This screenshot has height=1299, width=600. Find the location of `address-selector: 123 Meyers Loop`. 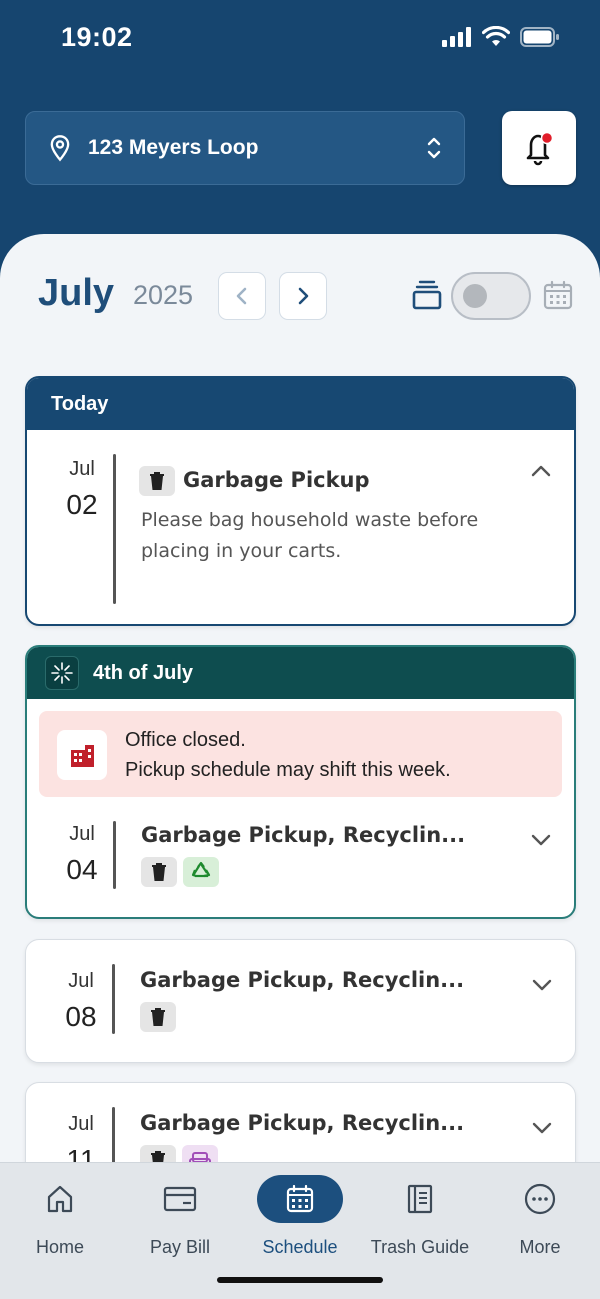

address-selector: 123 Meyers Loop is located at coordinates (245, 148).